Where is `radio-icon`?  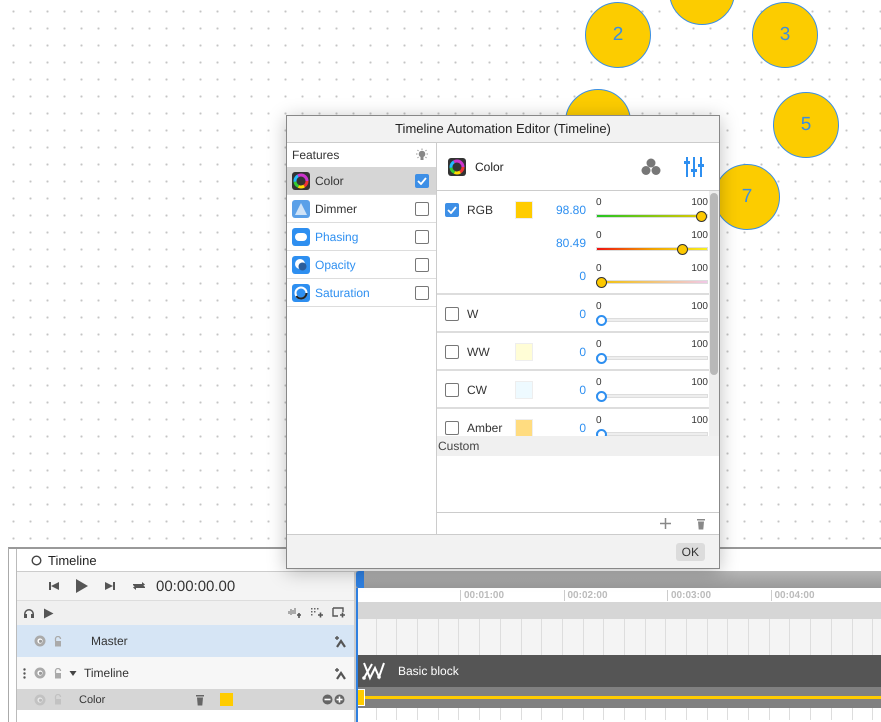 radio-icon is located at coordinates (36, 560).